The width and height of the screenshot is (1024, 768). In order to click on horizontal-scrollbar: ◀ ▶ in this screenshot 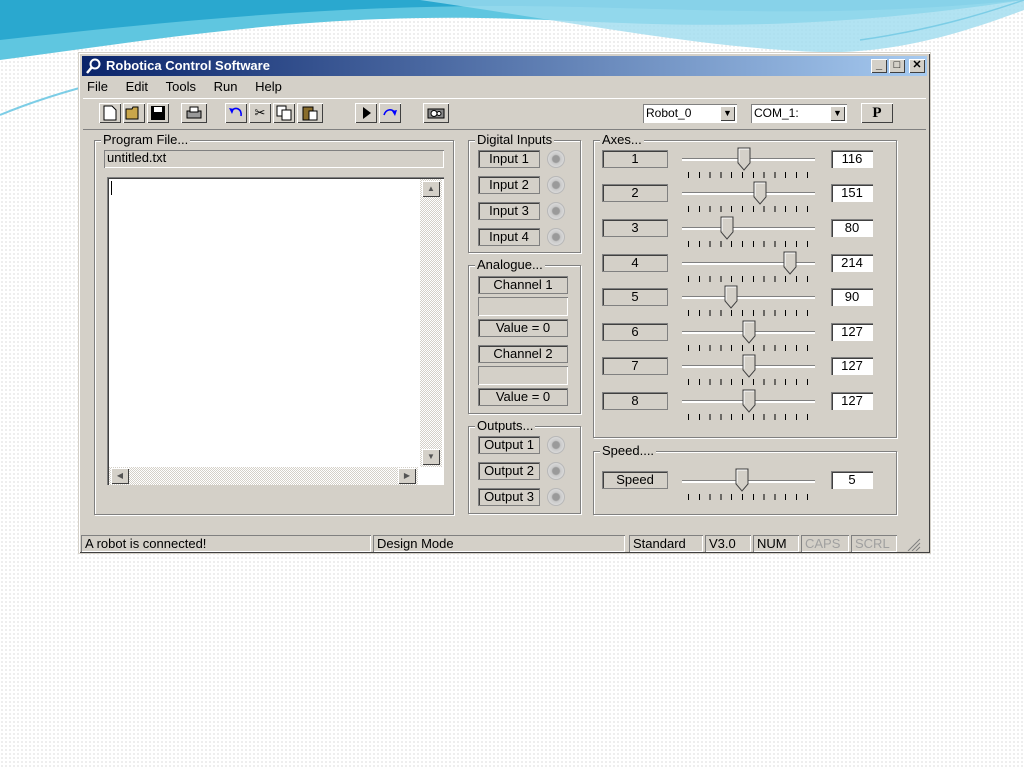, I will do `click(263, 476)`.